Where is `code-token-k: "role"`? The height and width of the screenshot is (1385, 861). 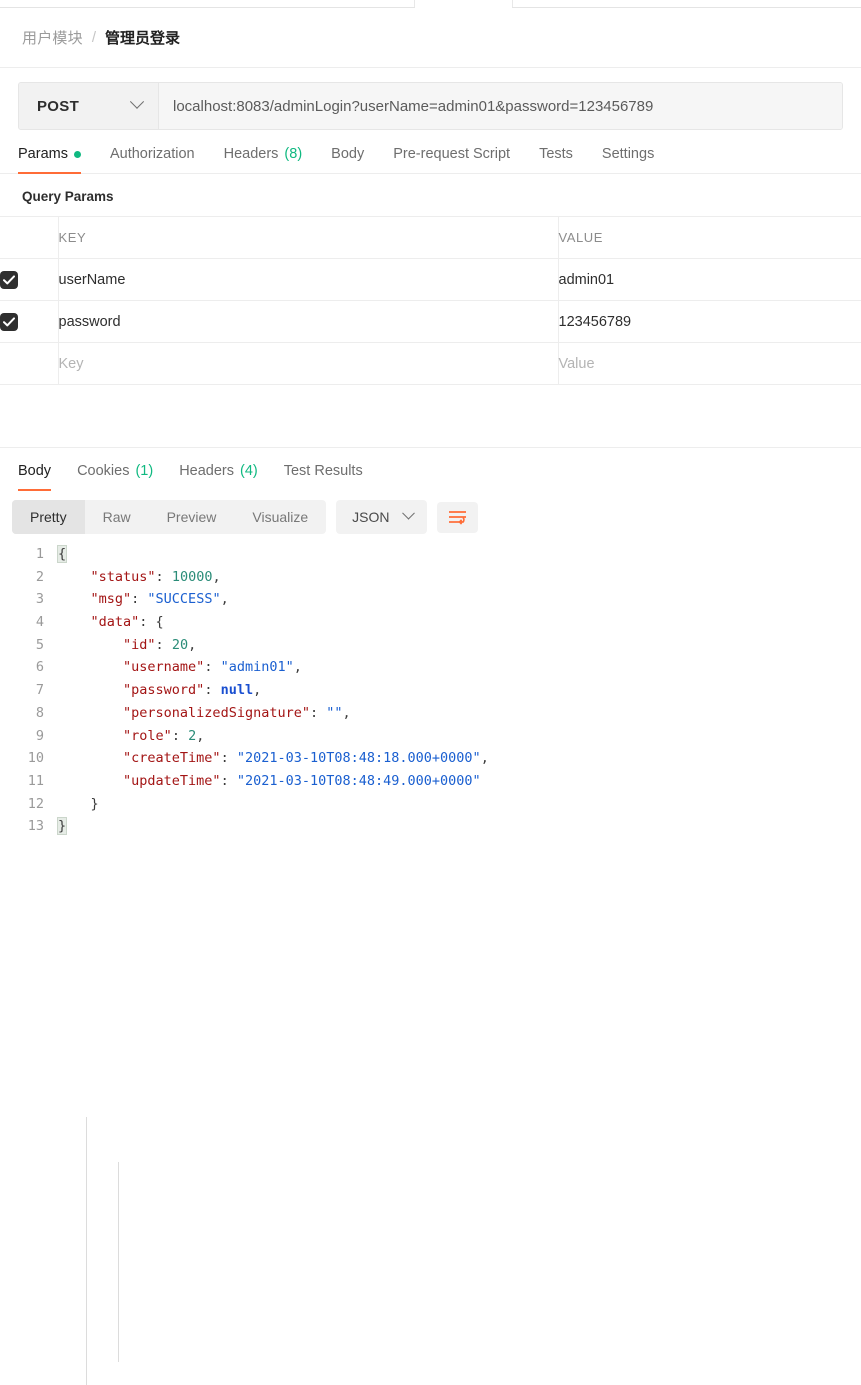 code-token-k: "role" is located at coordinates (147, 735).